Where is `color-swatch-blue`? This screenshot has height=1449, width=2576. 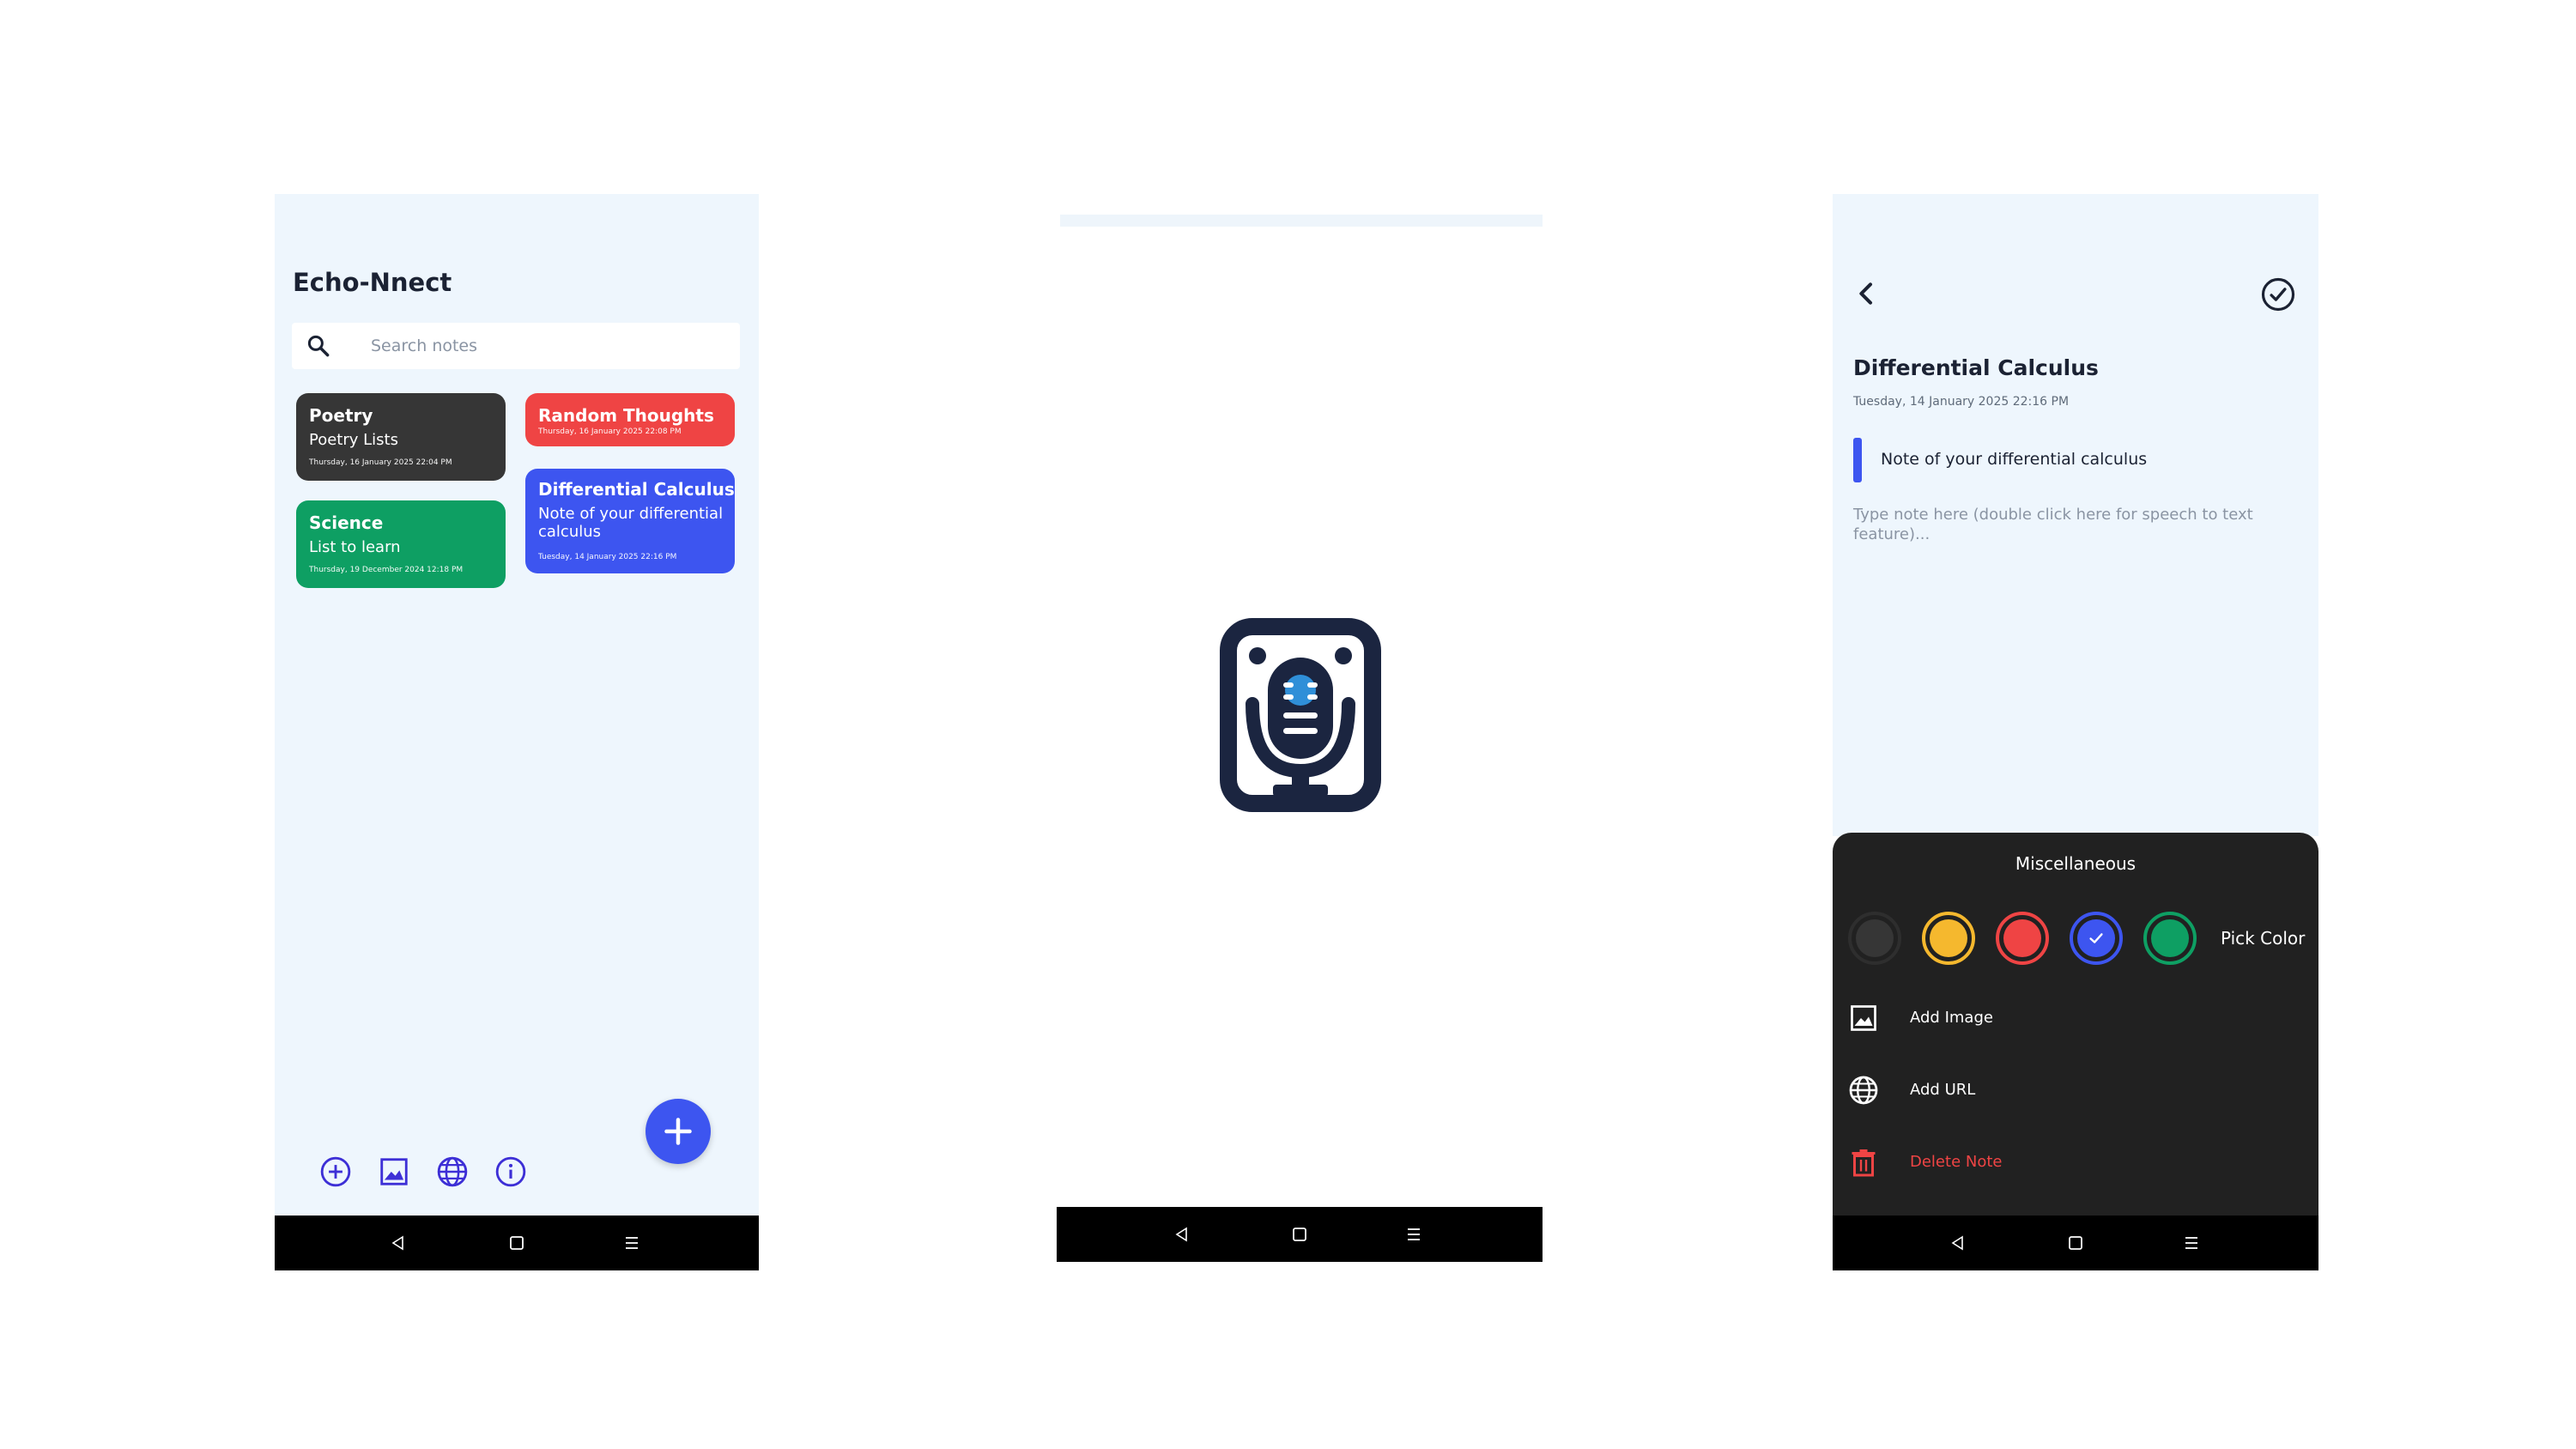
color-swatch-blue is located at coordinates (2096, 939).